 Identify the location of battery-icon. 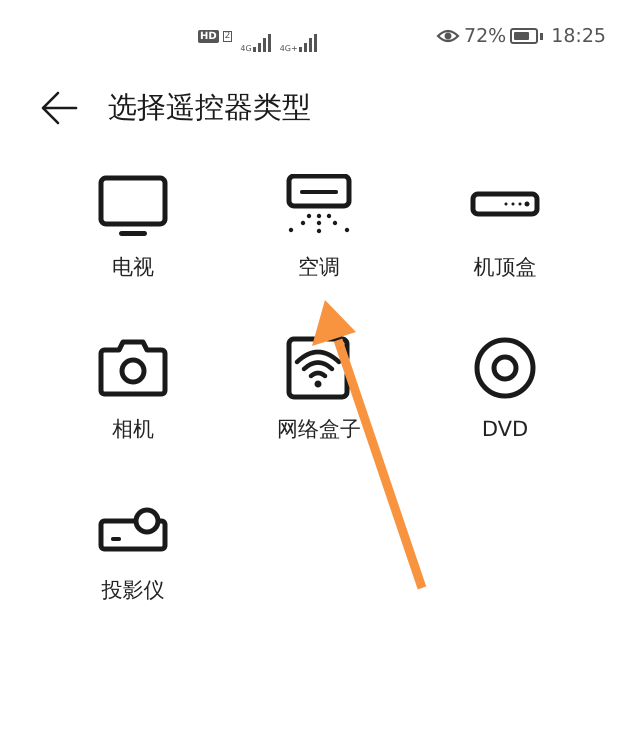
(527, 36).